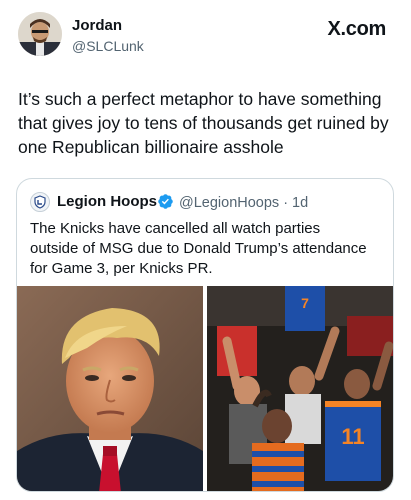 The image size is (411, 500). I want to click on avatar, so click(40, 34).